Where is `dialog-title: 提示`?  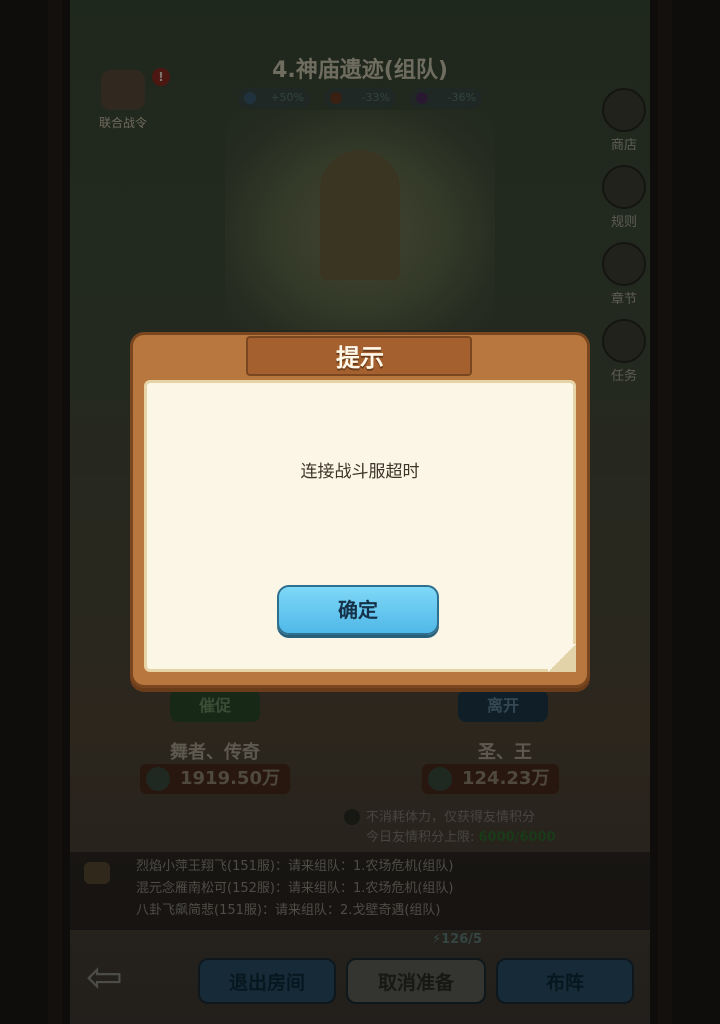 dialog-title: 提示 is located at coordinates (360, 358).